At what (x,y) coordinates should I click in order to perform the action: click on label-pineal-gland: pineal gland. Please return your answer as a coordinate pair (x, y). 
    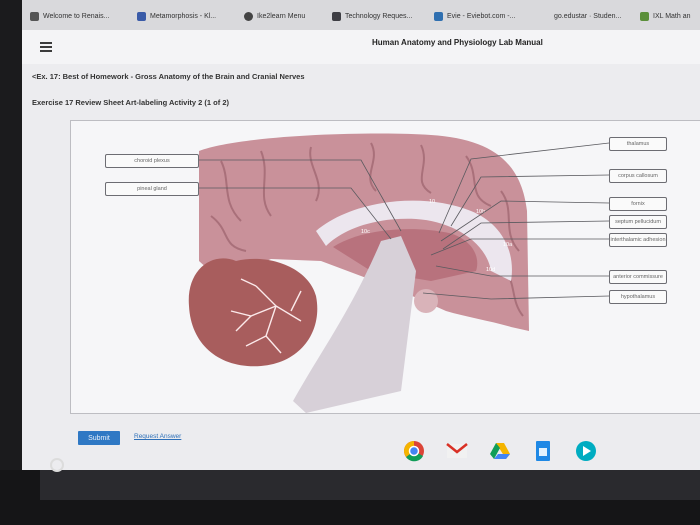
    Looking at the image, I should click on (152, 189).